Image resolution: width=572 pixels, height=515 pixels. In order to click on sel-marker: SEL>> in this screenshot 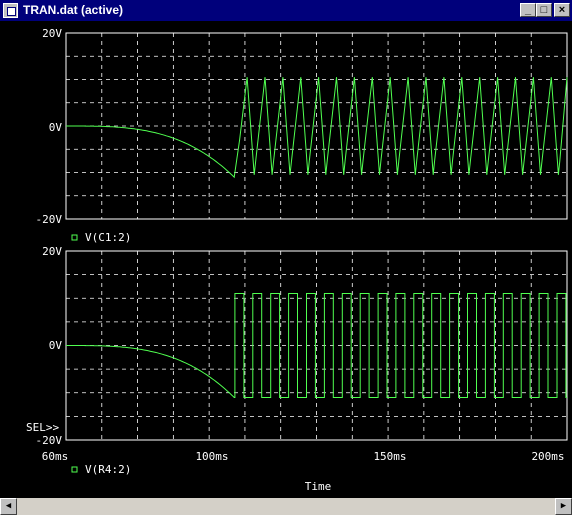, I will do `click(42, 427)`.